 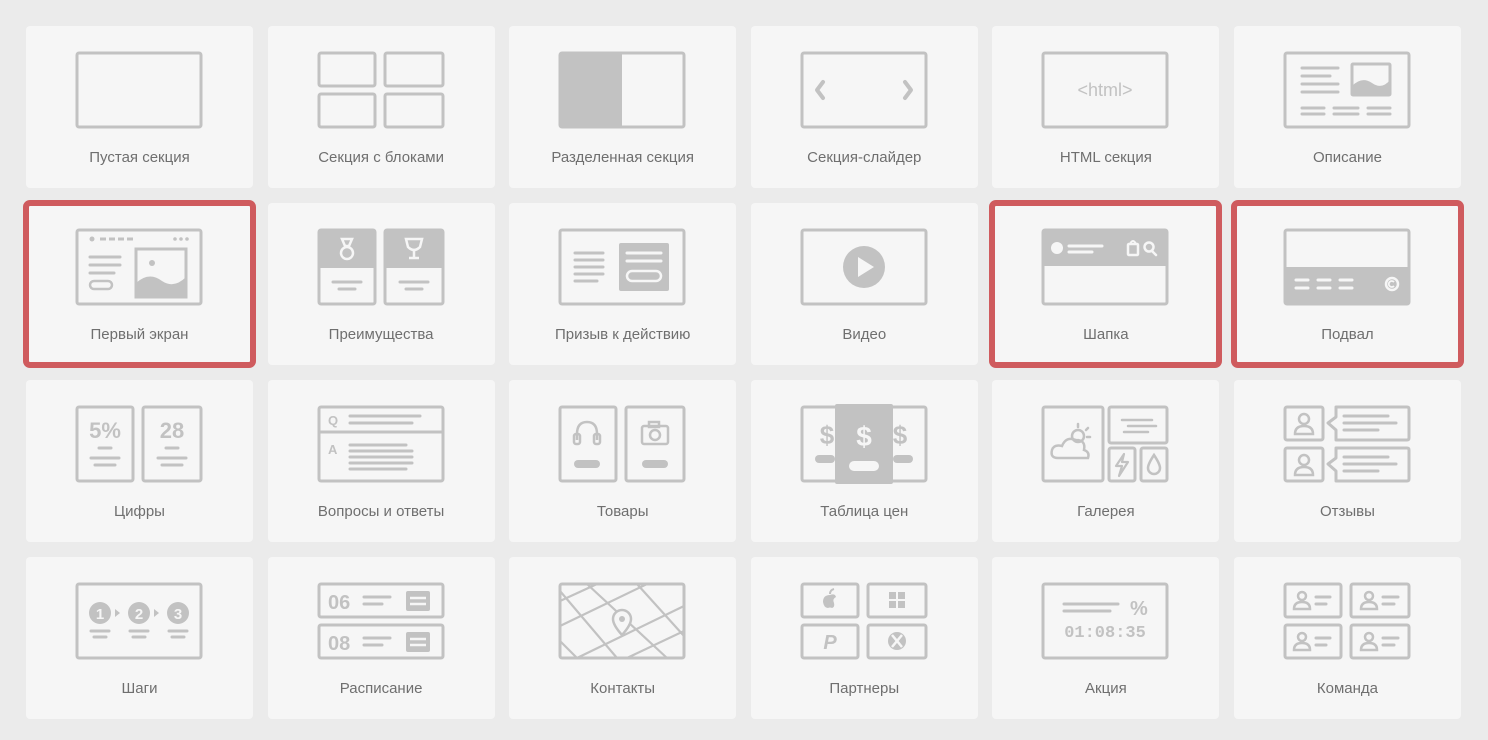 I want to click on section-label: Контакты, so click(x=623, y=688).